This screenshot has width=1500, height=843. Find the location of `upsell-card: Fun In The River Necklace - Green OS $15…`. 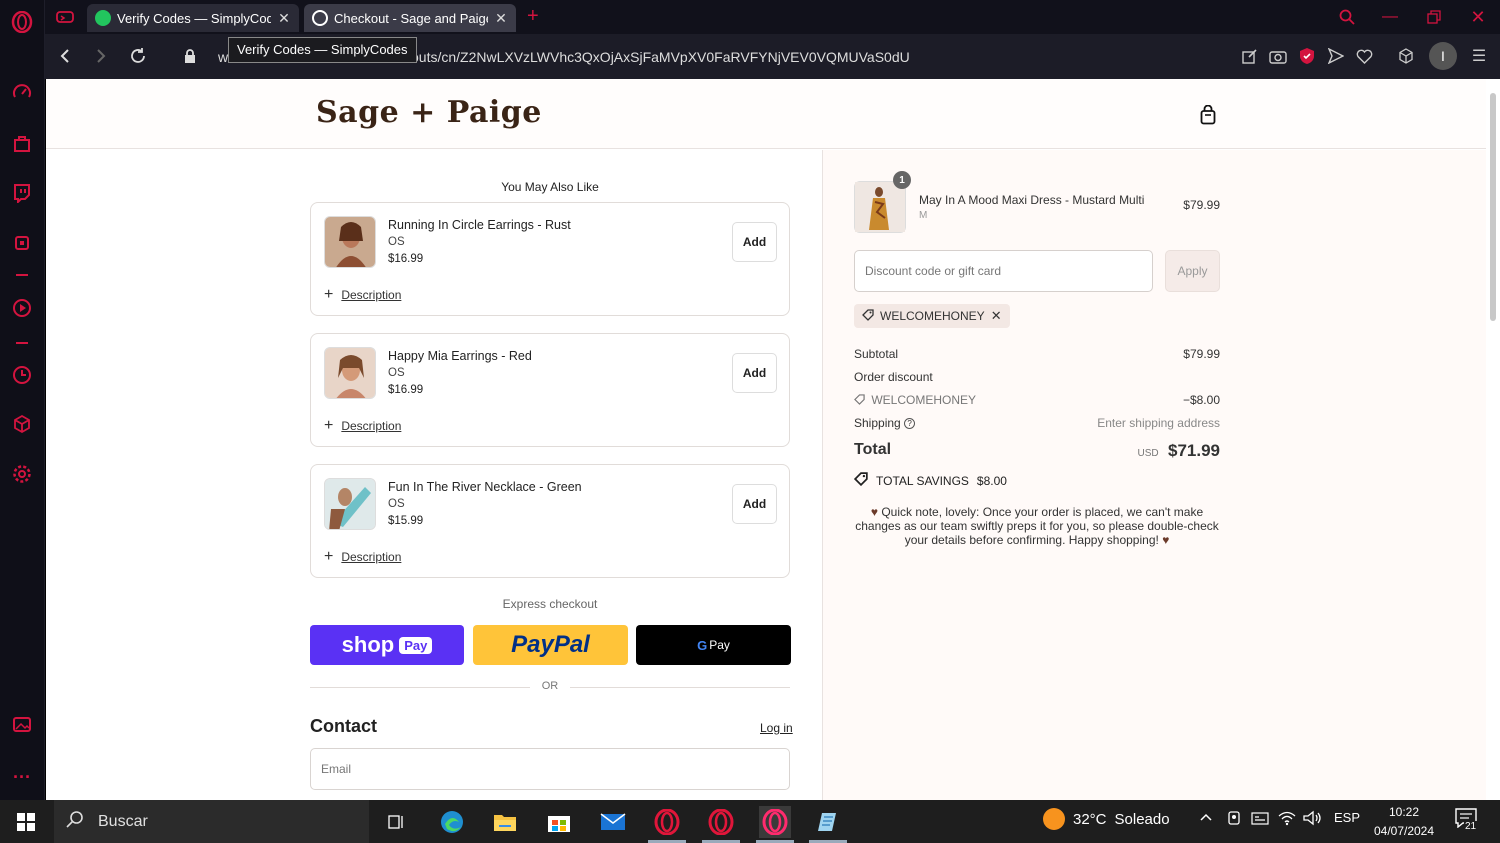

upsell-card: Fun In The River Necklace - Green OS $15… is located at coordinates (550, 521).